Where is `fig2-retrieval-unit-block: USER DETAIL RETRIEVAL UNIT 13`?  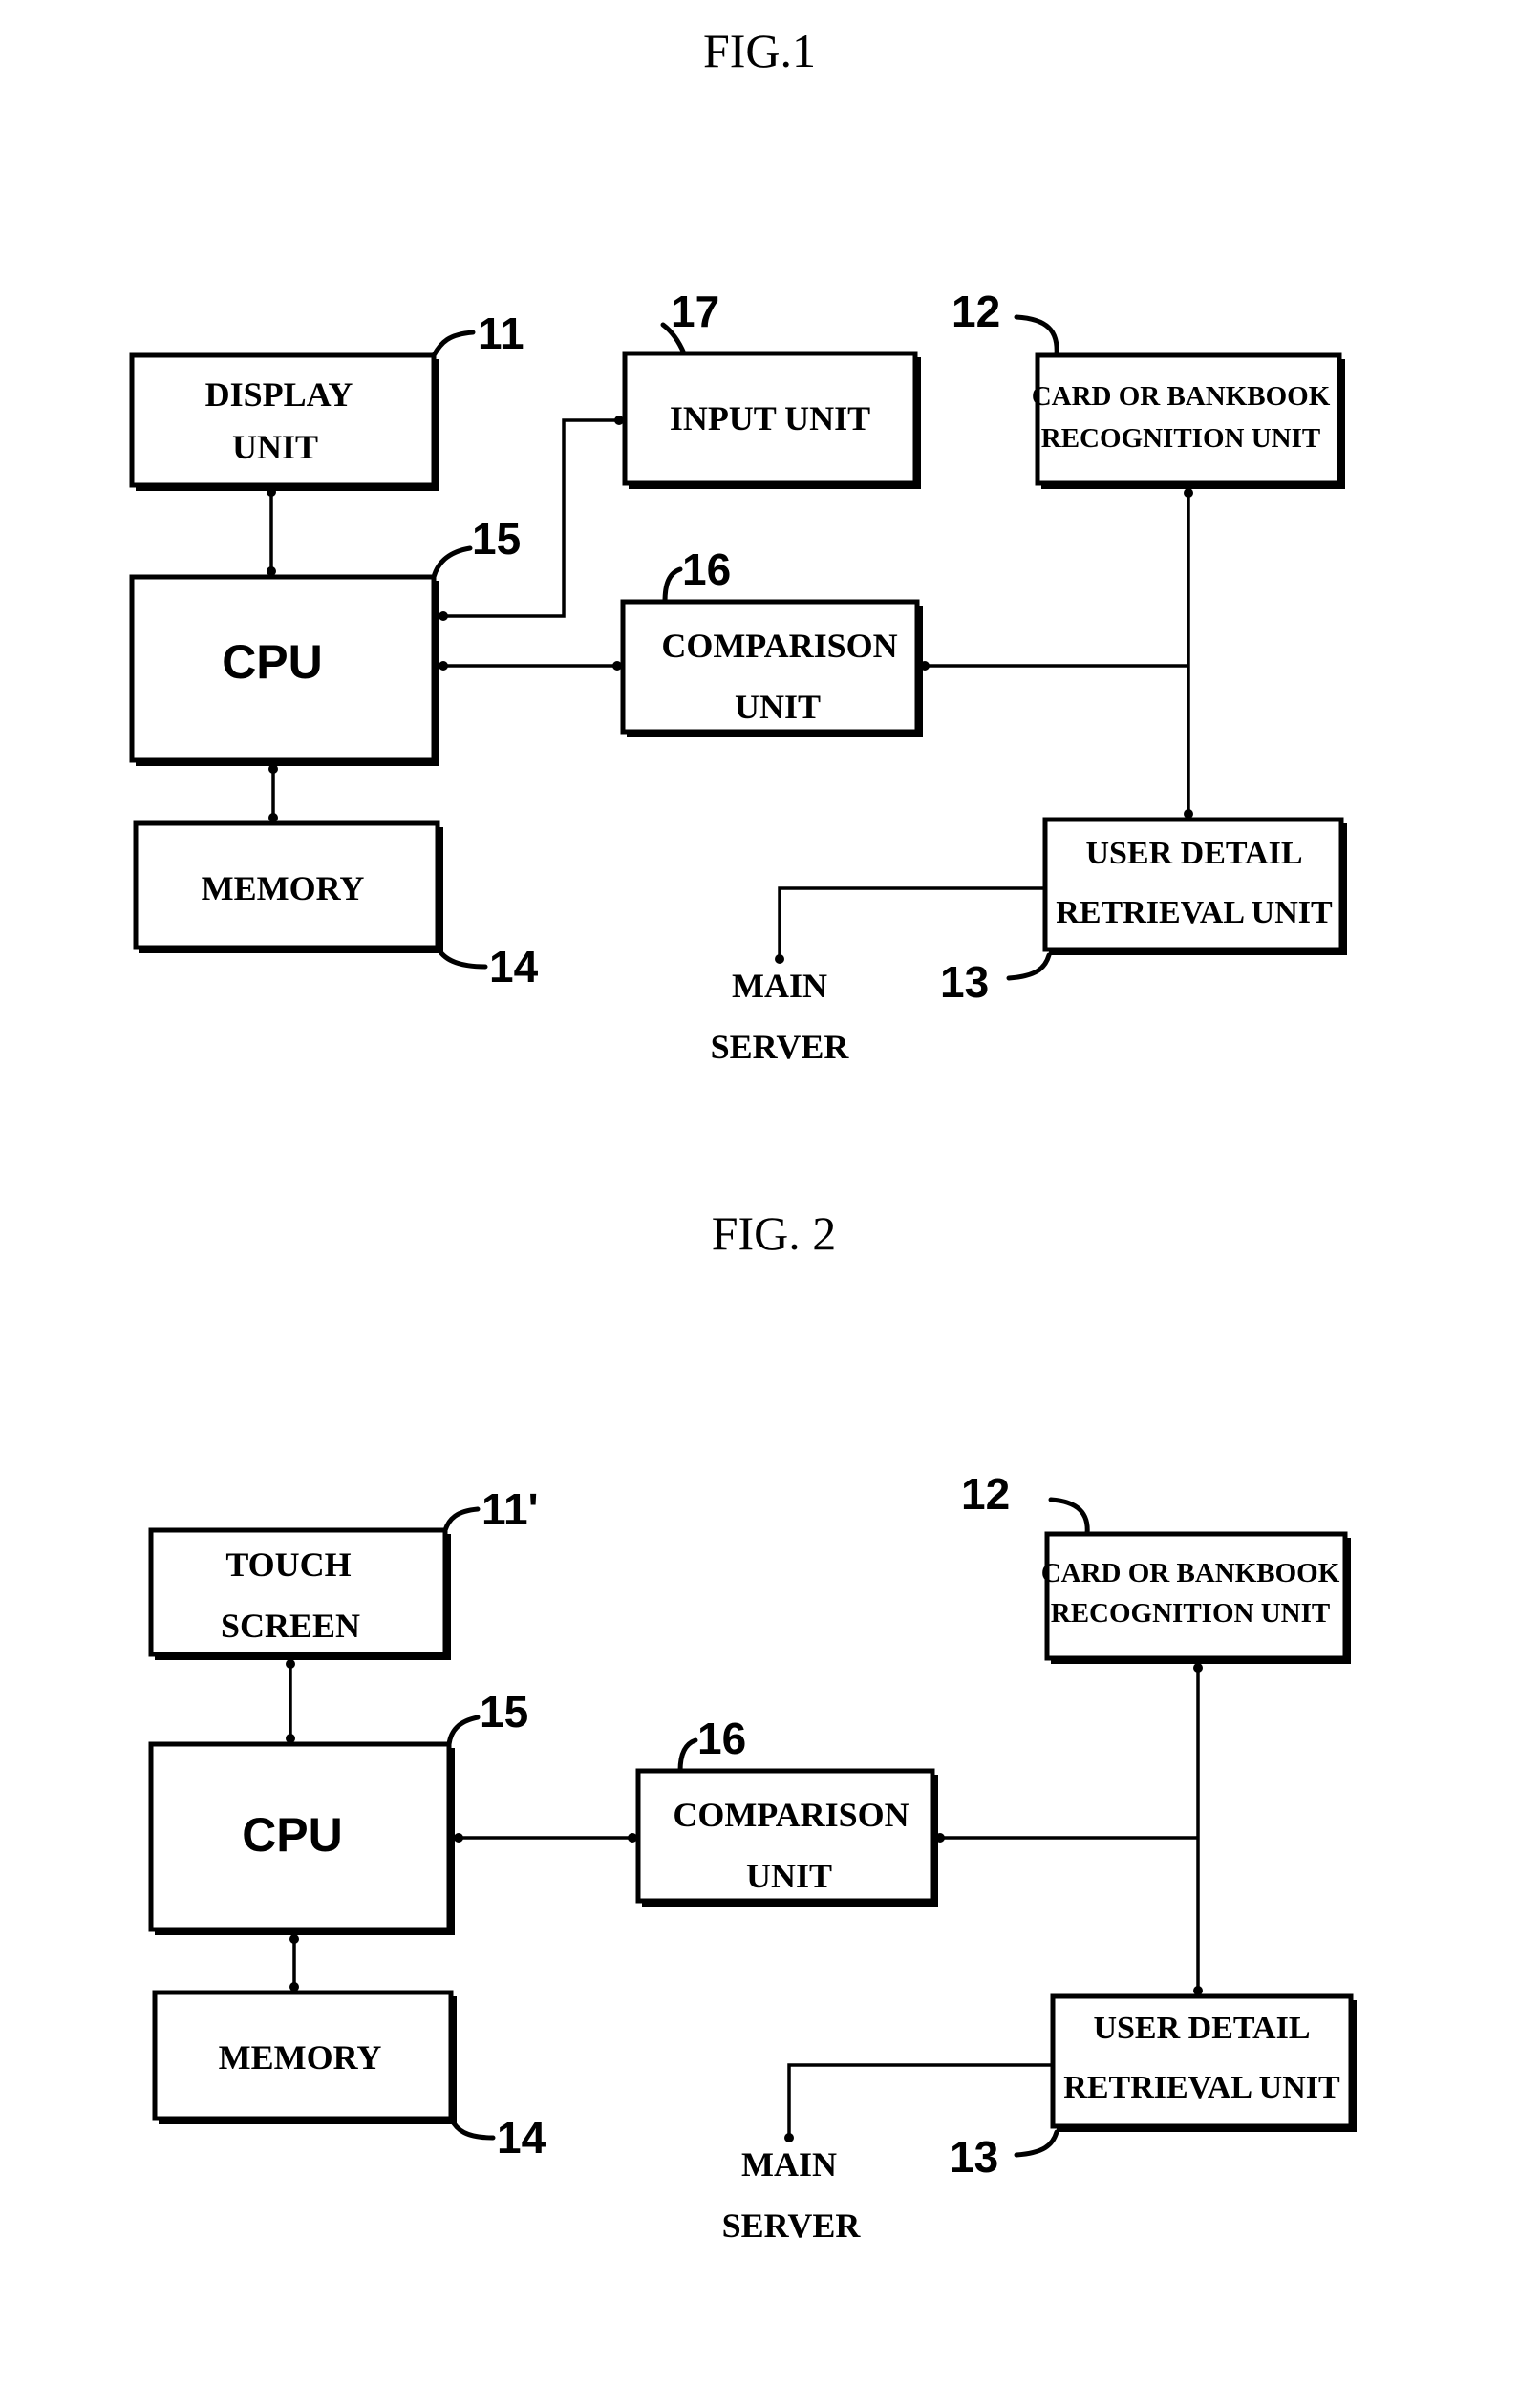 fig2-retrieval-unit-block: USER DETAIL RETRIEVAL UNIT 13 is located at coordinates (1153, 2087).